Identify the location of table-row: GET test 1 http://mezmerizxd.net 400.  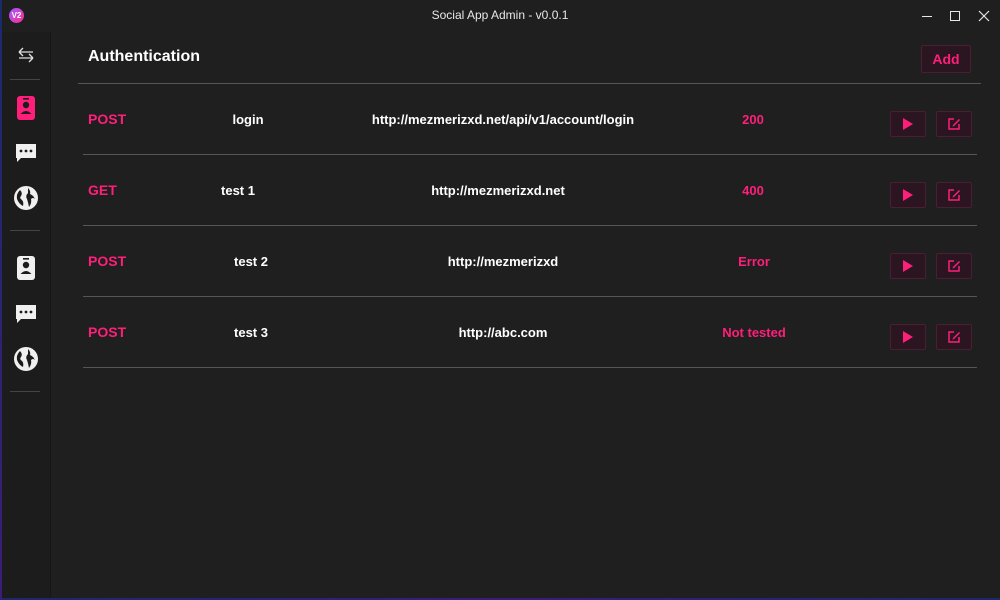
(530, 190).